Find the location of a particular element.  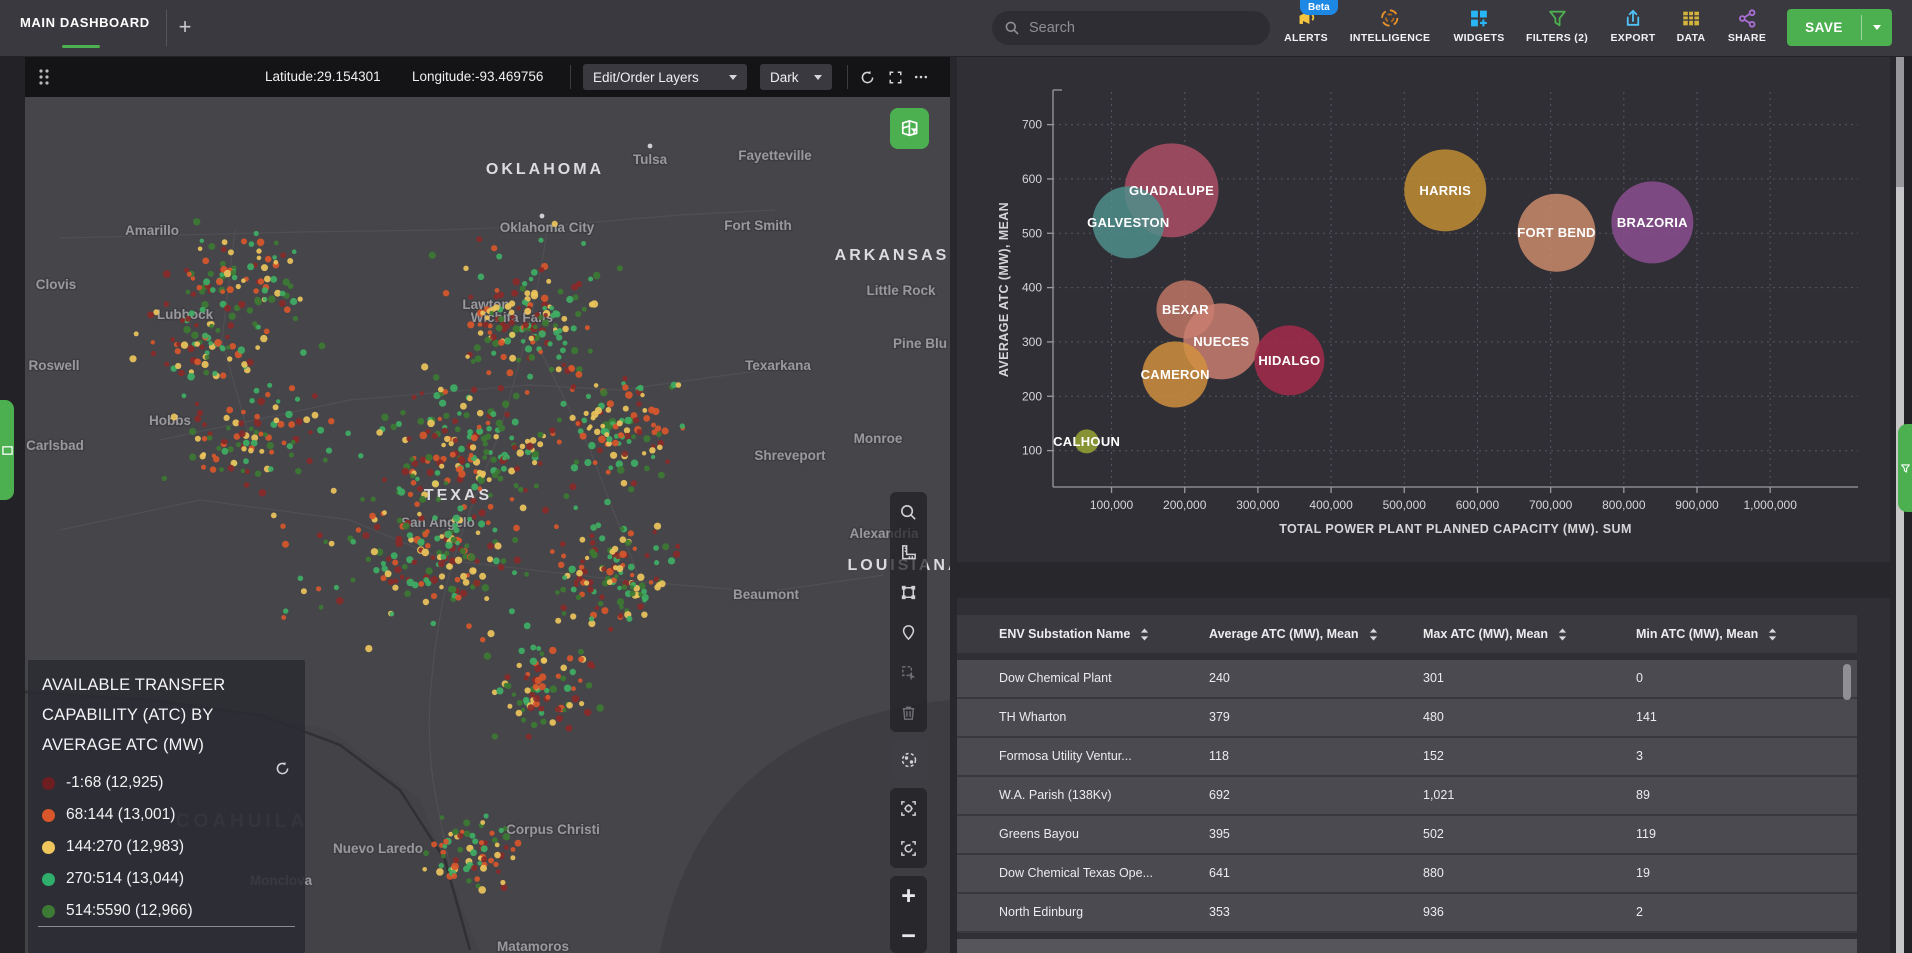

legend-item: 270:514 (13,044) is located at coordinates (166, 879).